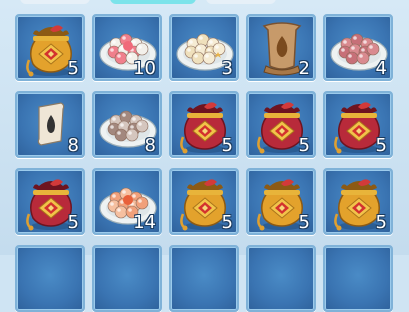  What do you see at coordinates (144, 222) in the screenshot?
I see `item-count: 14` at bounding box center [144, 222].